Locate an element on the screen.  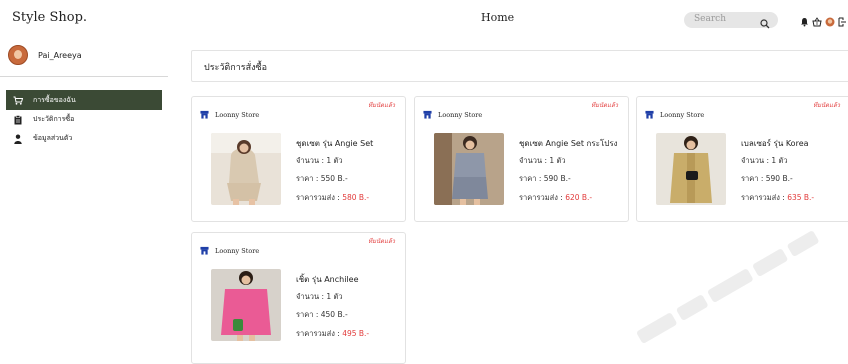
product-name: เบลเซอร์ รุ่น Korea is located at coordinates (775, 143).